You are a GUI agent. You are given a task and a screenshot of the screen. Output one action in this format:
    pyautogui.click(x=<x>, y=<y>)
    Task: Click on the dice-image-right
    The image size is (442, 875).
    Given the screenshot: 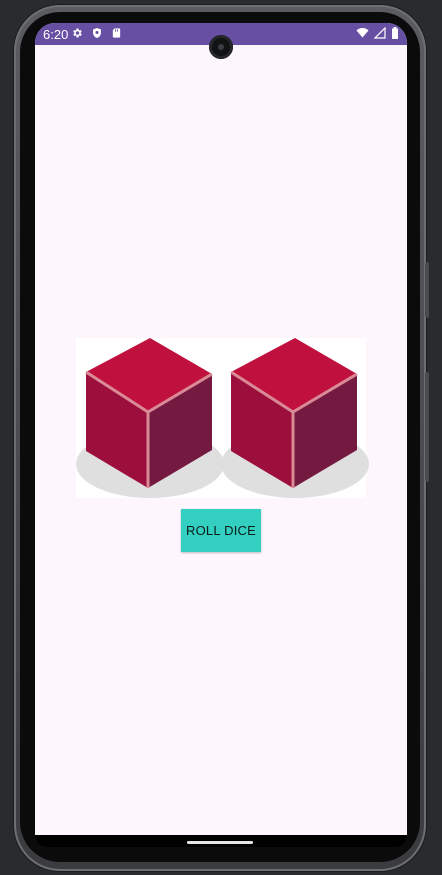 What is the action you would take?
    pyautogui.click(x=295, y=418)
    